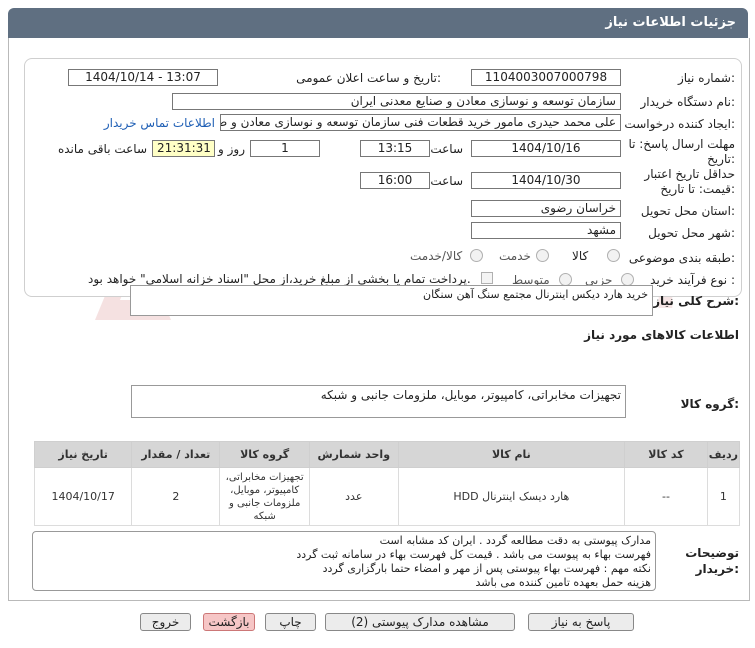 The image size is (755, 648). What do you see at coordinates (264, 454) in the screenshot?
I see `col-group: گروه کالا` at bounding box center [264, 454].